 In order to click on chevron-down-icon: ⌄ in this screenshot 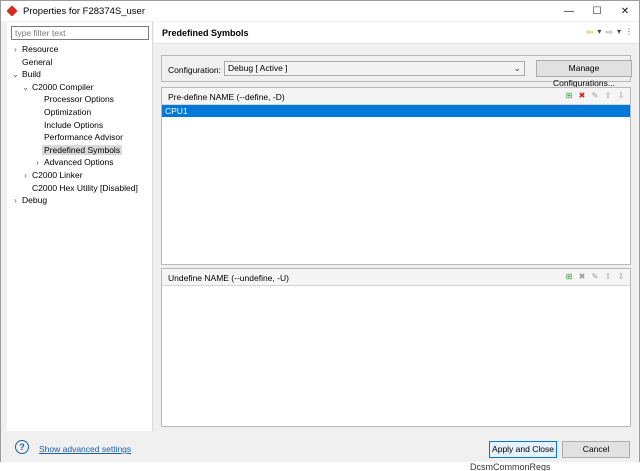, I will do `click(517, 68)`.